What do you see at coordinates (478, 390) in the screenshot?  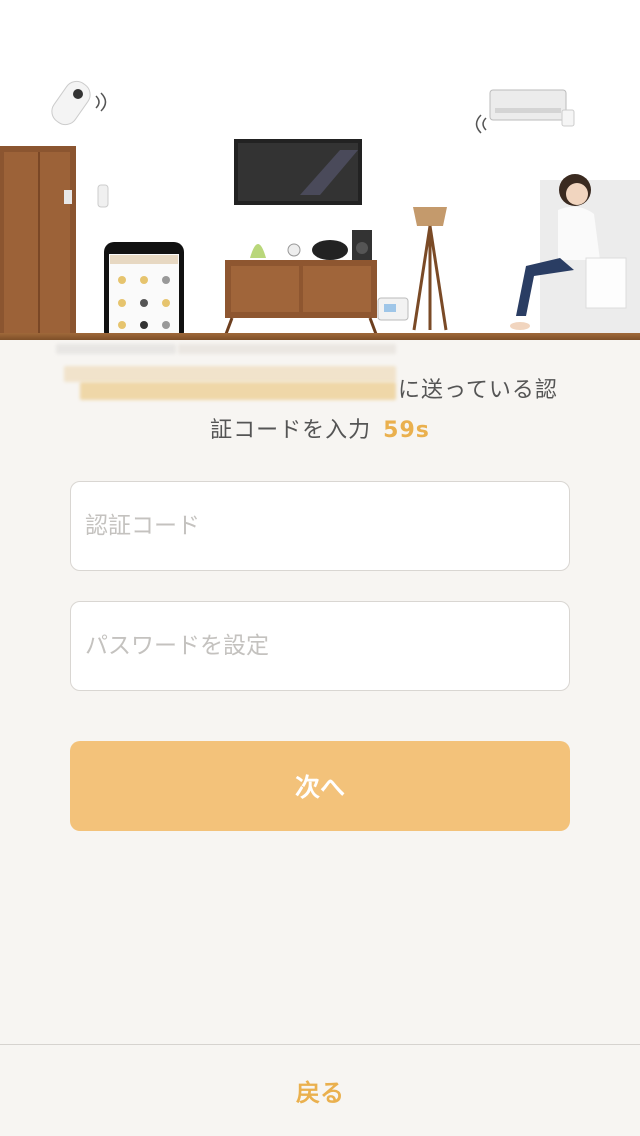 I see `message-tail: に送っている認` at bounding box center [478, 390].